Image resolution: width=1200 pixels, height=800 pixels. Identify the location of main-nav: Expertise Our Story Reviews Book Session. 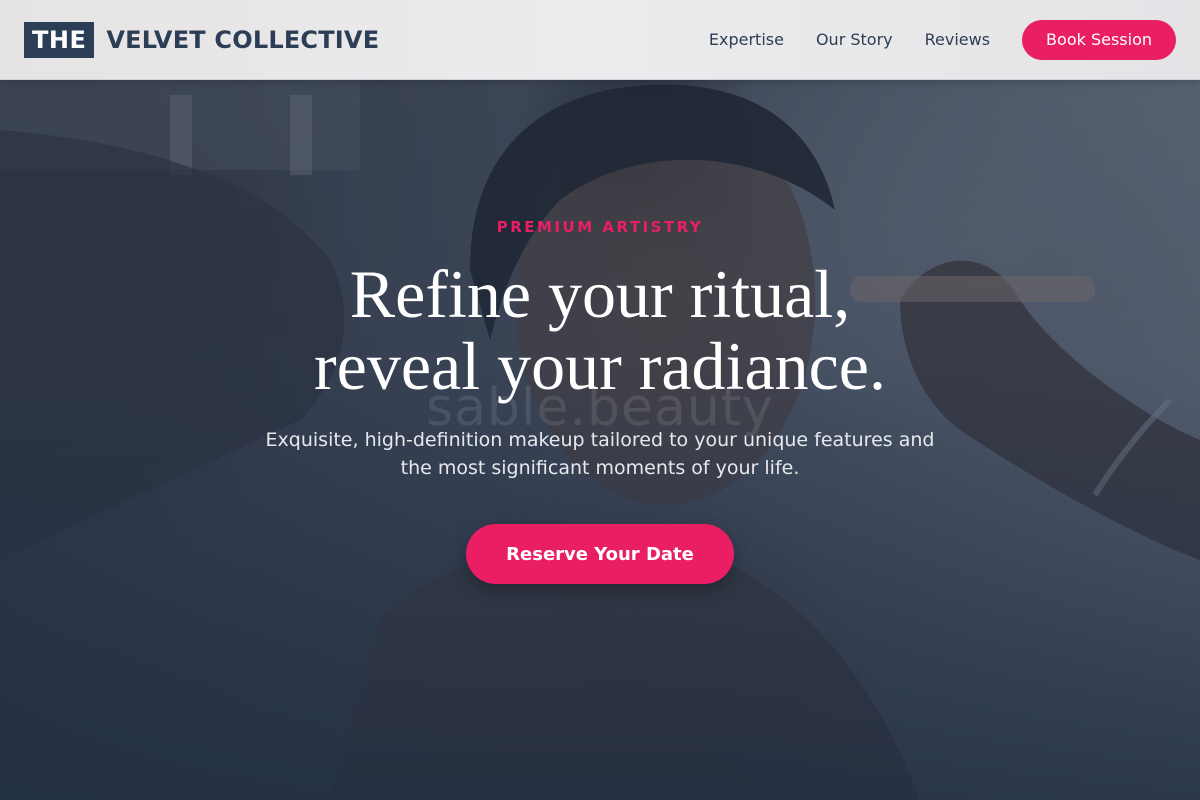
(942, 39).